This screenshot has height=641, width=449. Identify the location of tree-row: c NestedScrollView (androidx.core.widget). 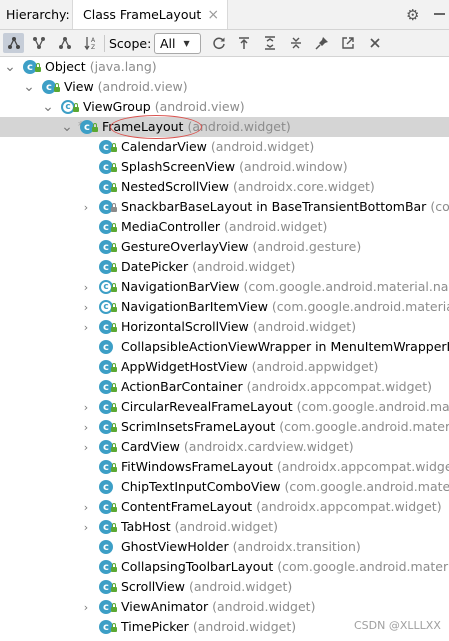
(224, 187).